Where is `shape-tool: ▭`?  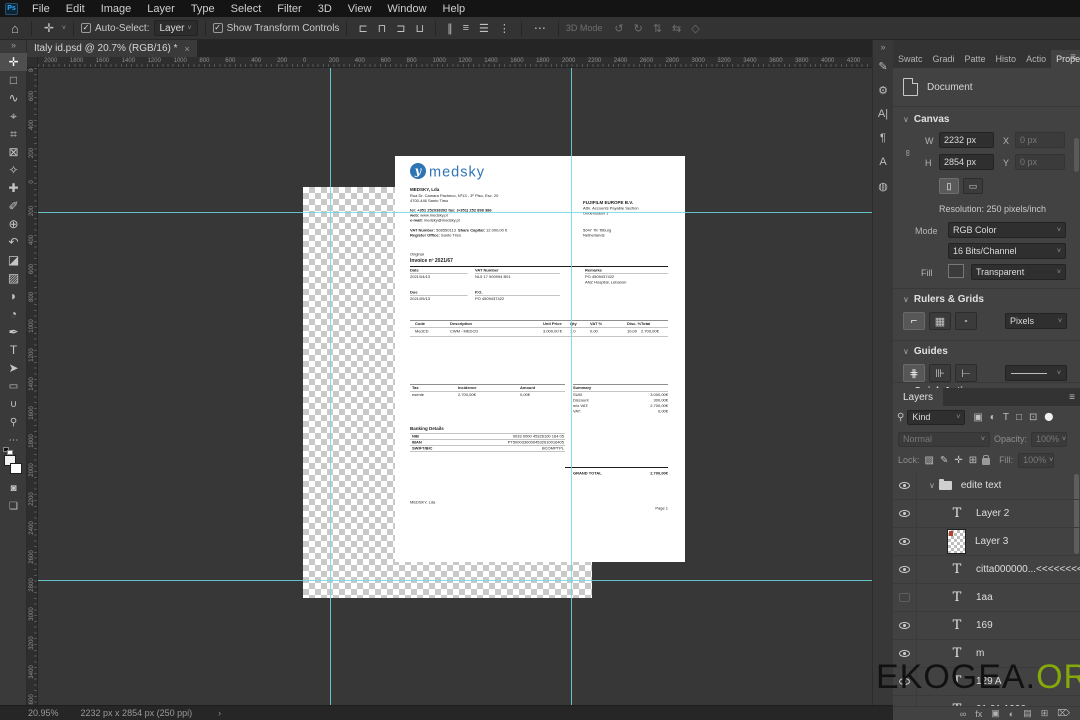 shape-tool: ▭ is located at coordinates (13, 386).